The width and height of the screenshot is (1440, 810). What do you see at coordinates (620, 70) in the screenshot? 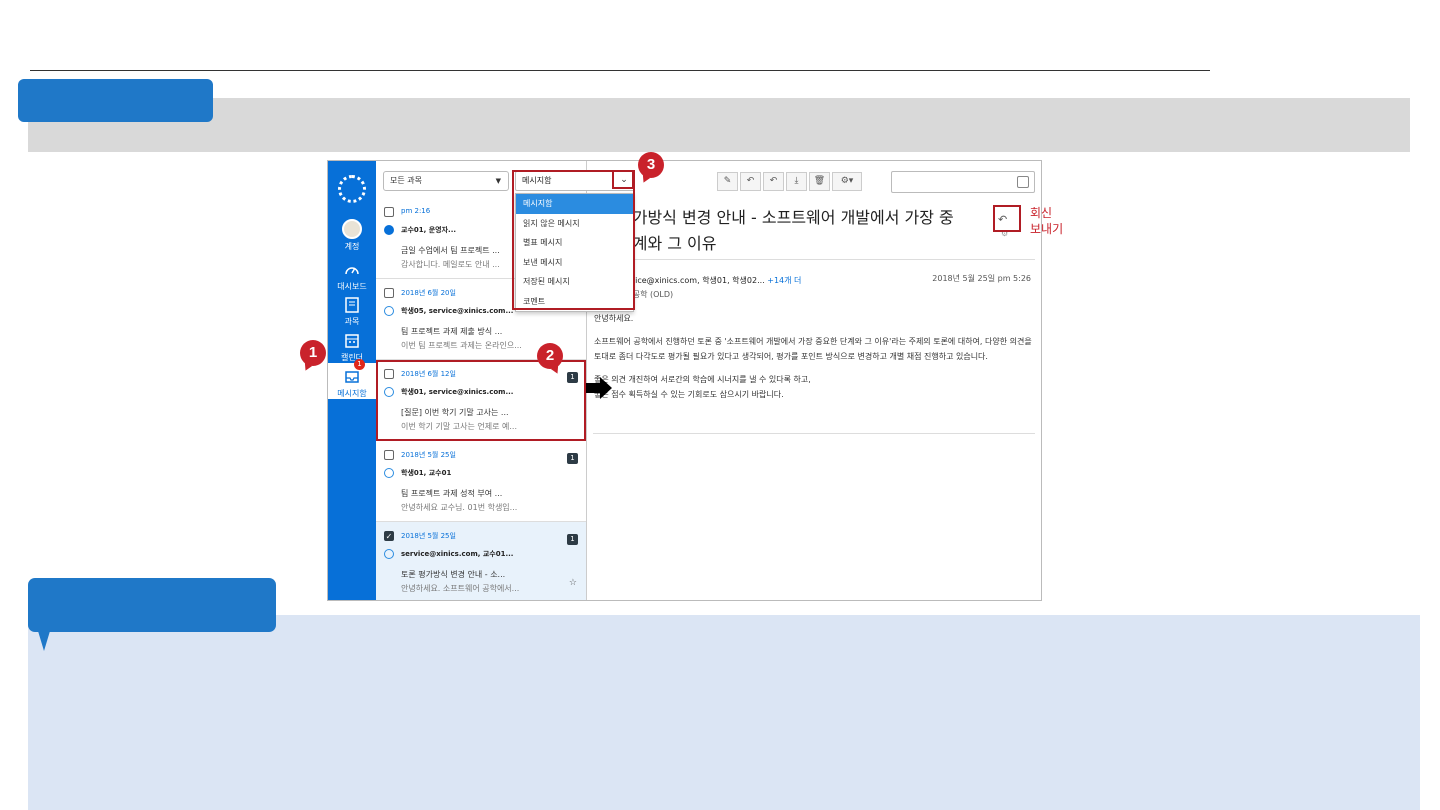
I see `top-divider` at bounding box center [620, 70].